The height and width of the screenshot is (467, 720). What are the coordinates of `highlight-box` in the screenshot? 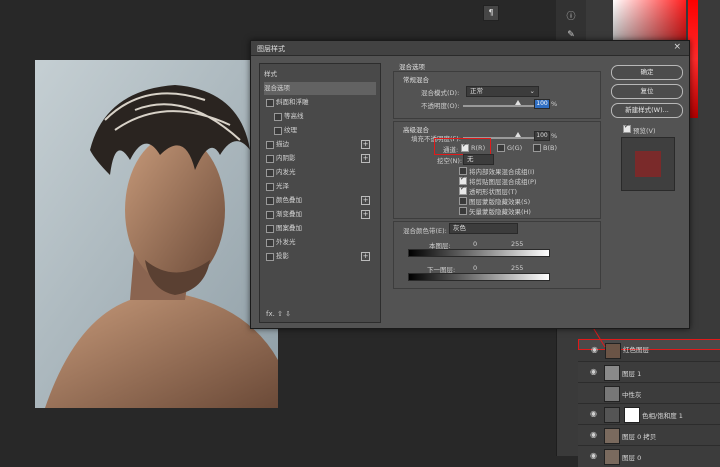 It's located at (462, 146).